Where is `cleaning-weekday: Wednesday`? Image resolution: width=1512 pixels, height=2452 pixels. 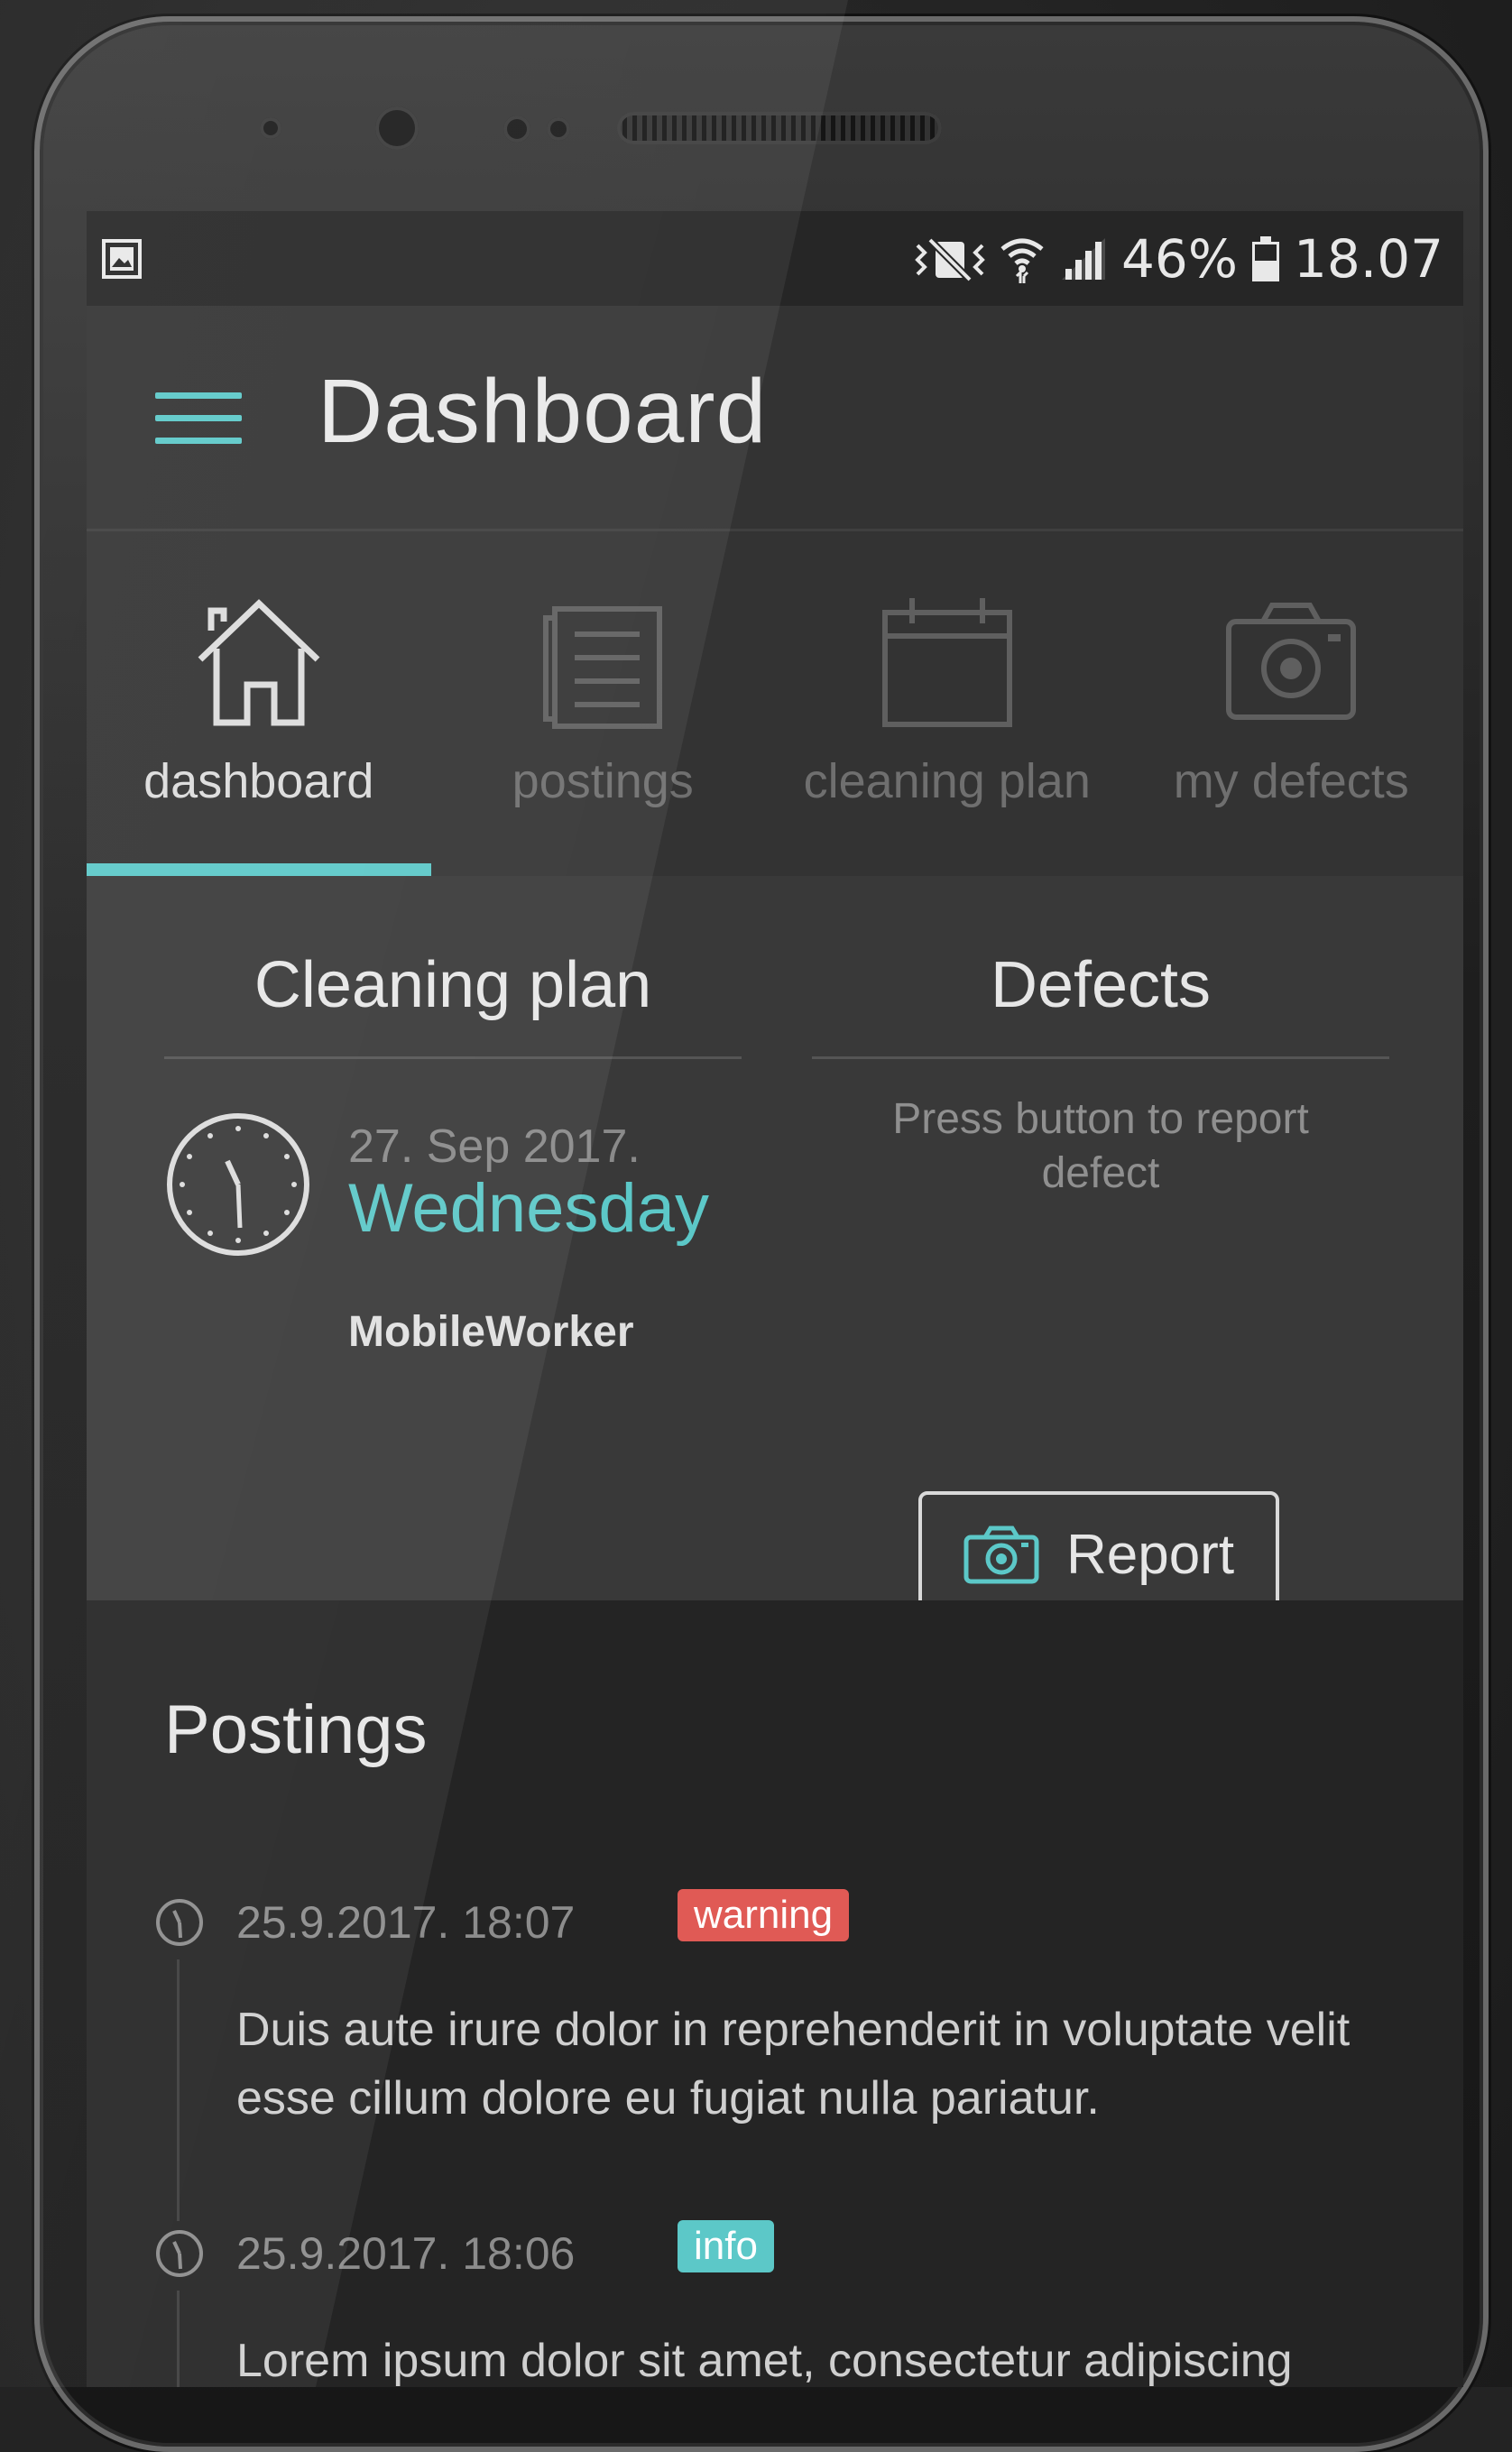 cleaning-weekday: Wednesday is located at coordinates (528, 1209).